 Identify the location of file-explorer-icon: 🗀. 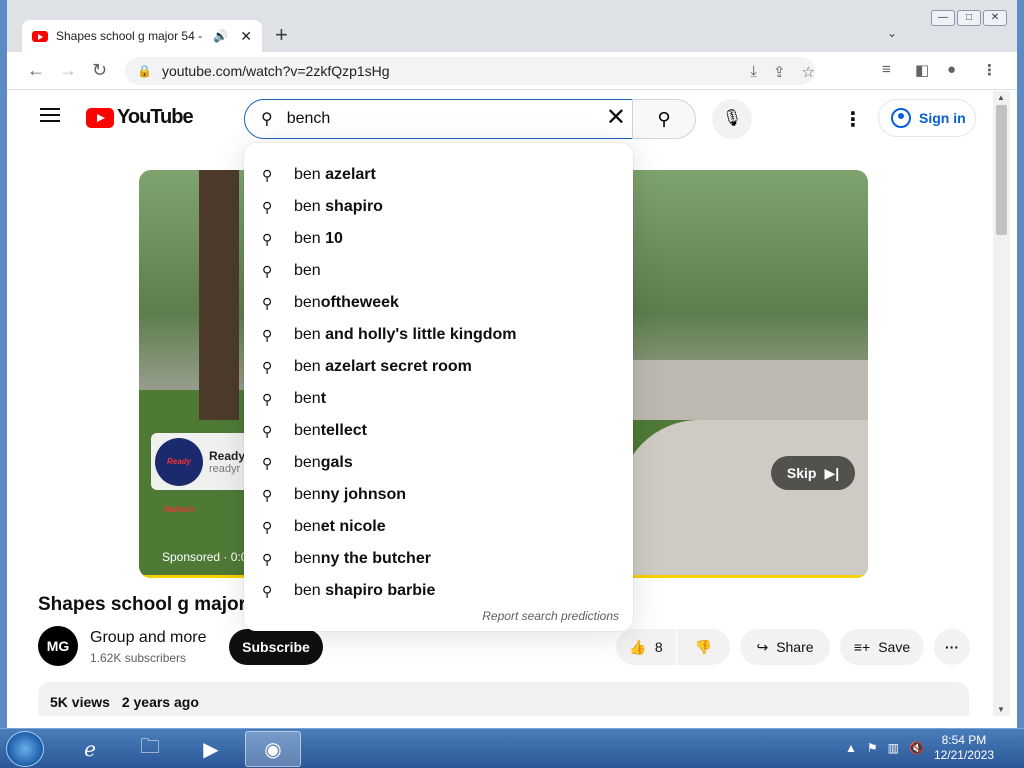
(150, 749).